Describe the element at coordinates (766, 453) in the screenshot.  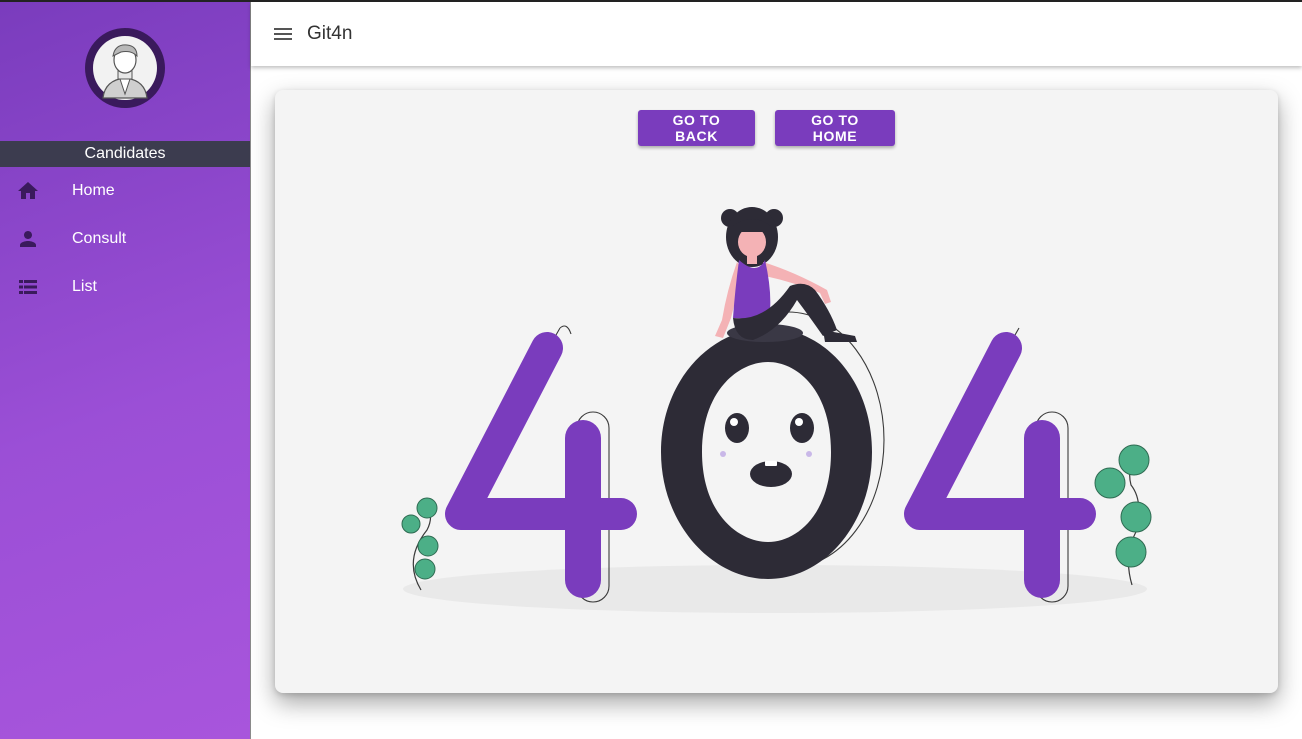
I see `digit-zero` at that location.